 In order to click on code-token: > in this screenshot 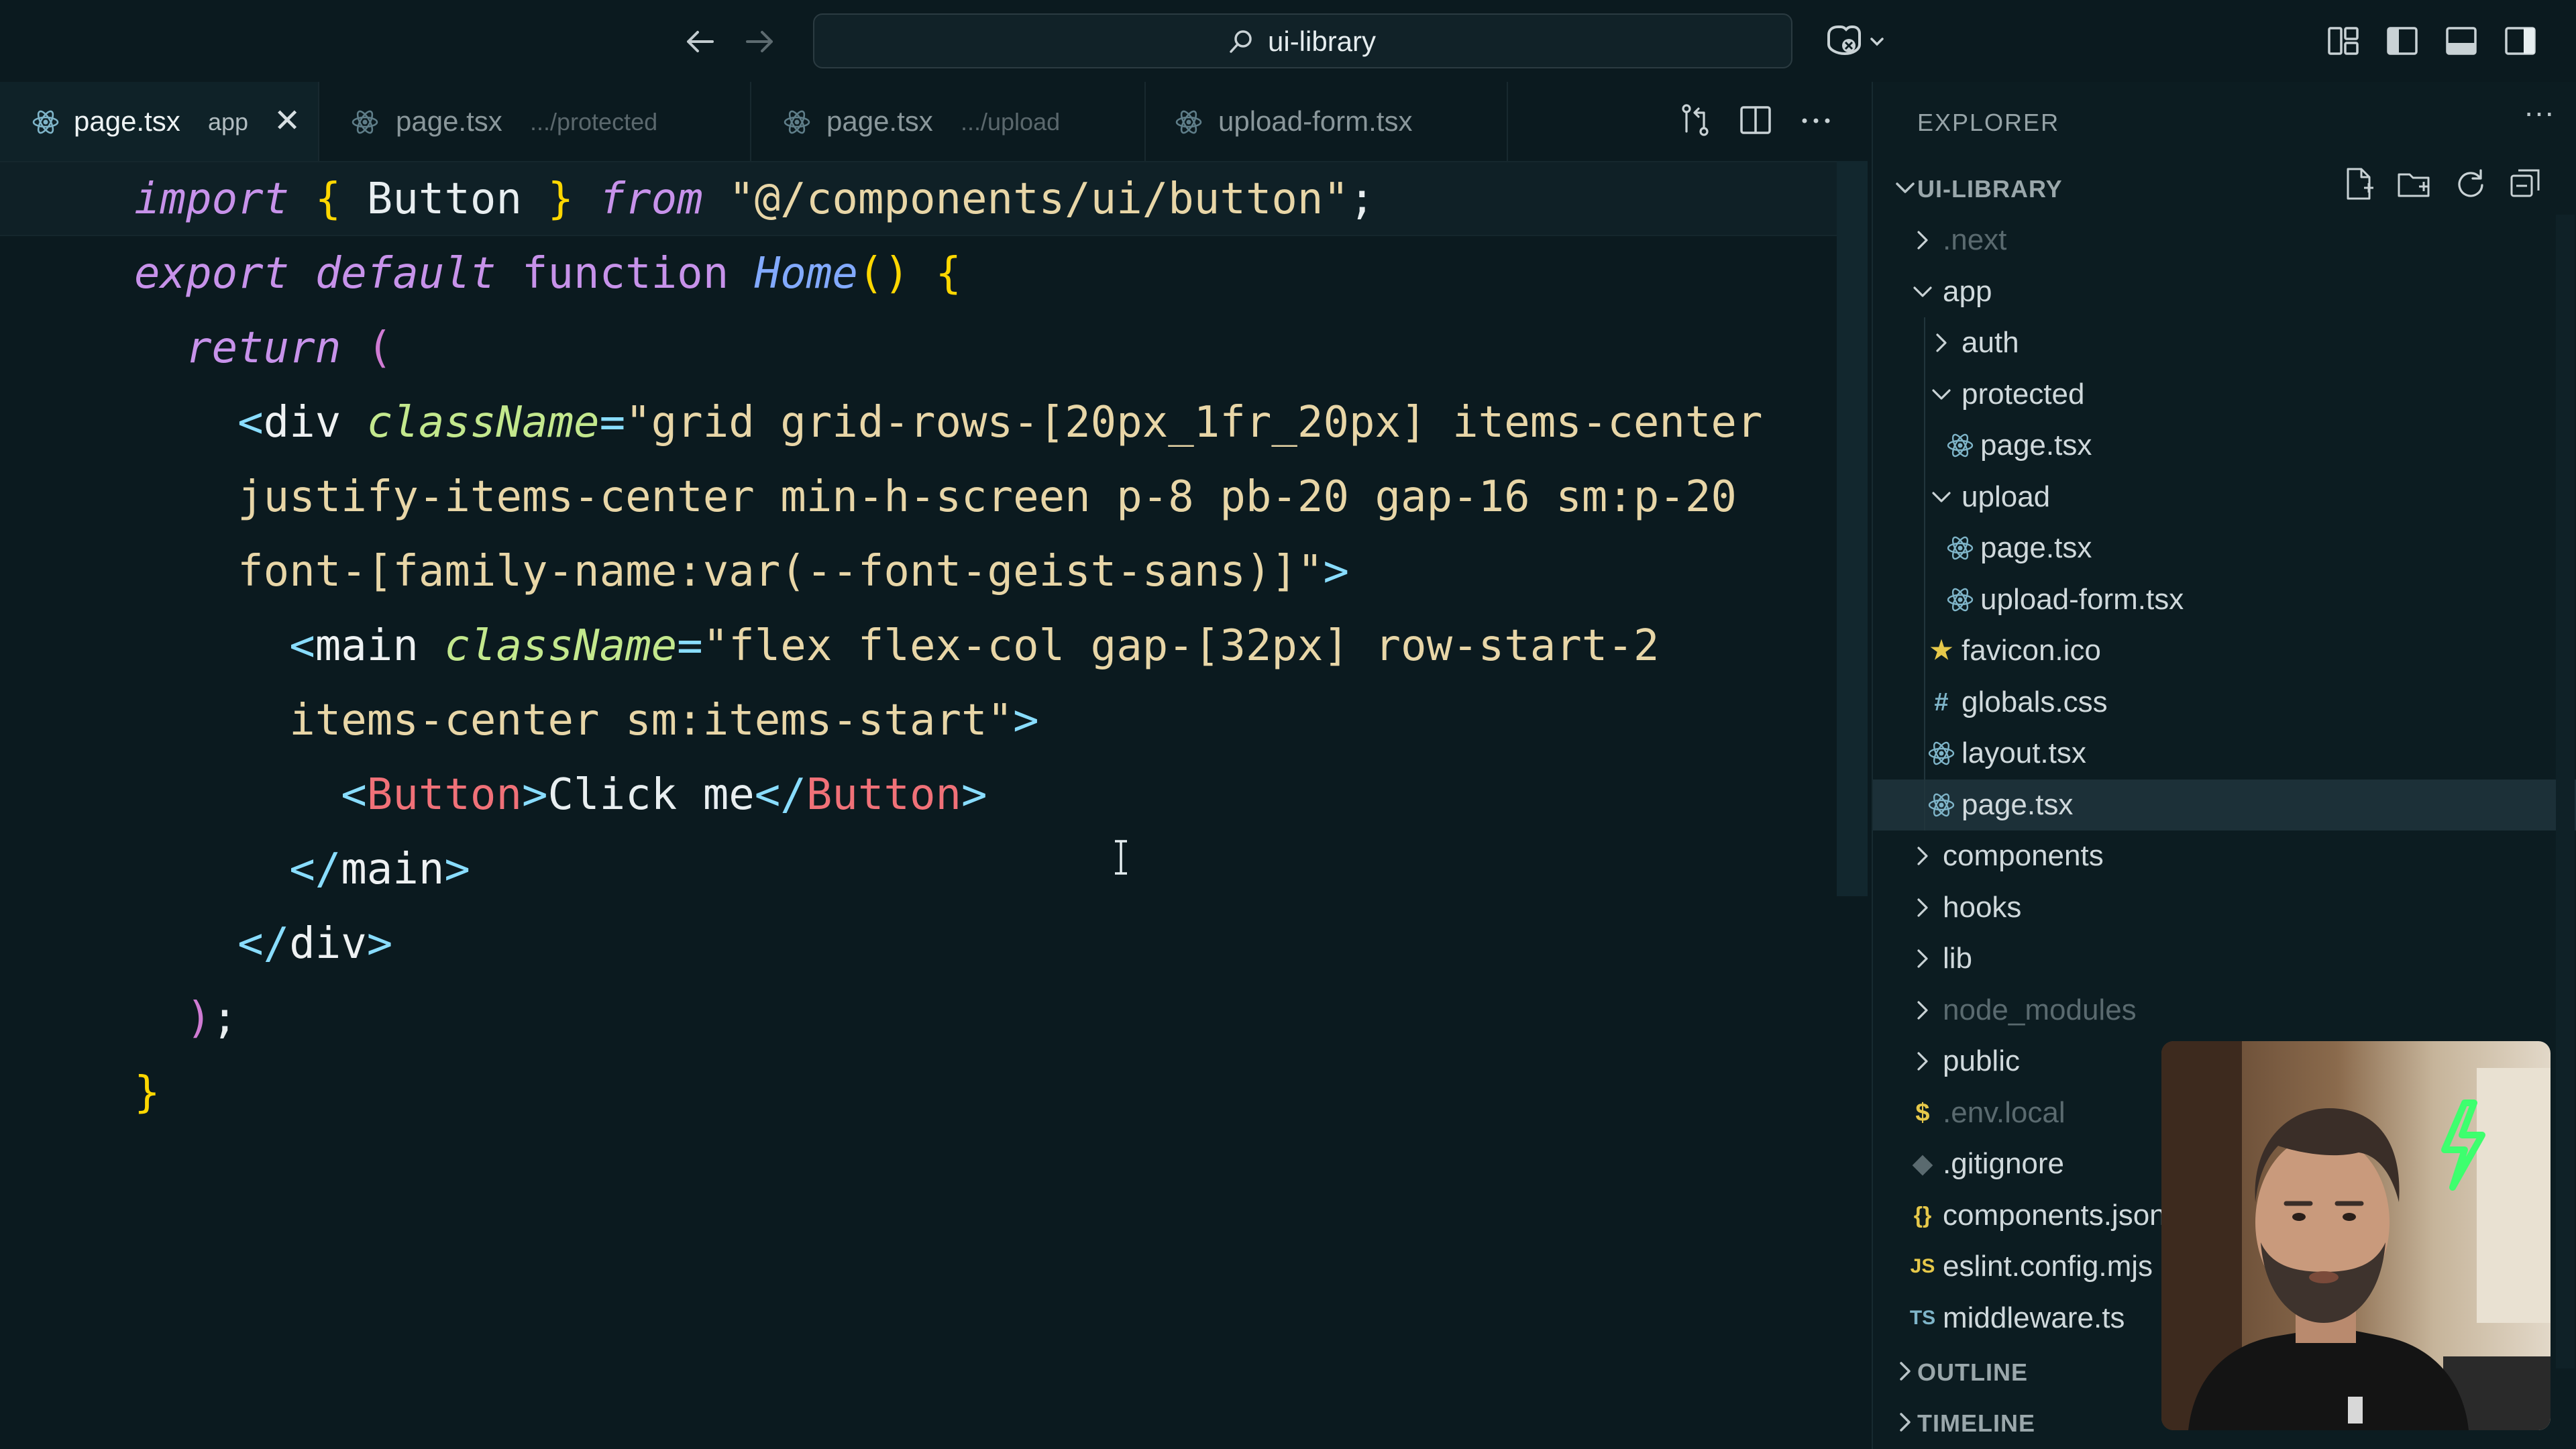, I will do `click(1336, 571)`.